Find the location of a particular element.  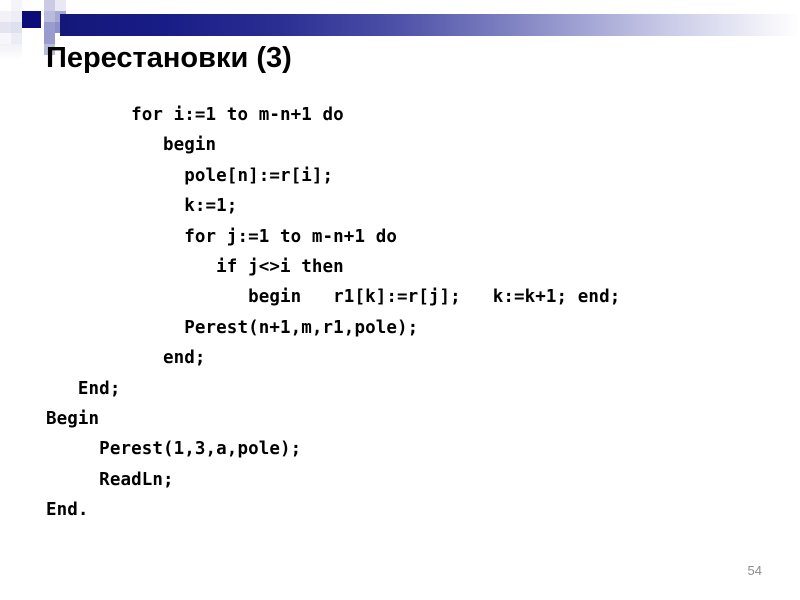

code-line: End. is located at coordinates (67, 510).